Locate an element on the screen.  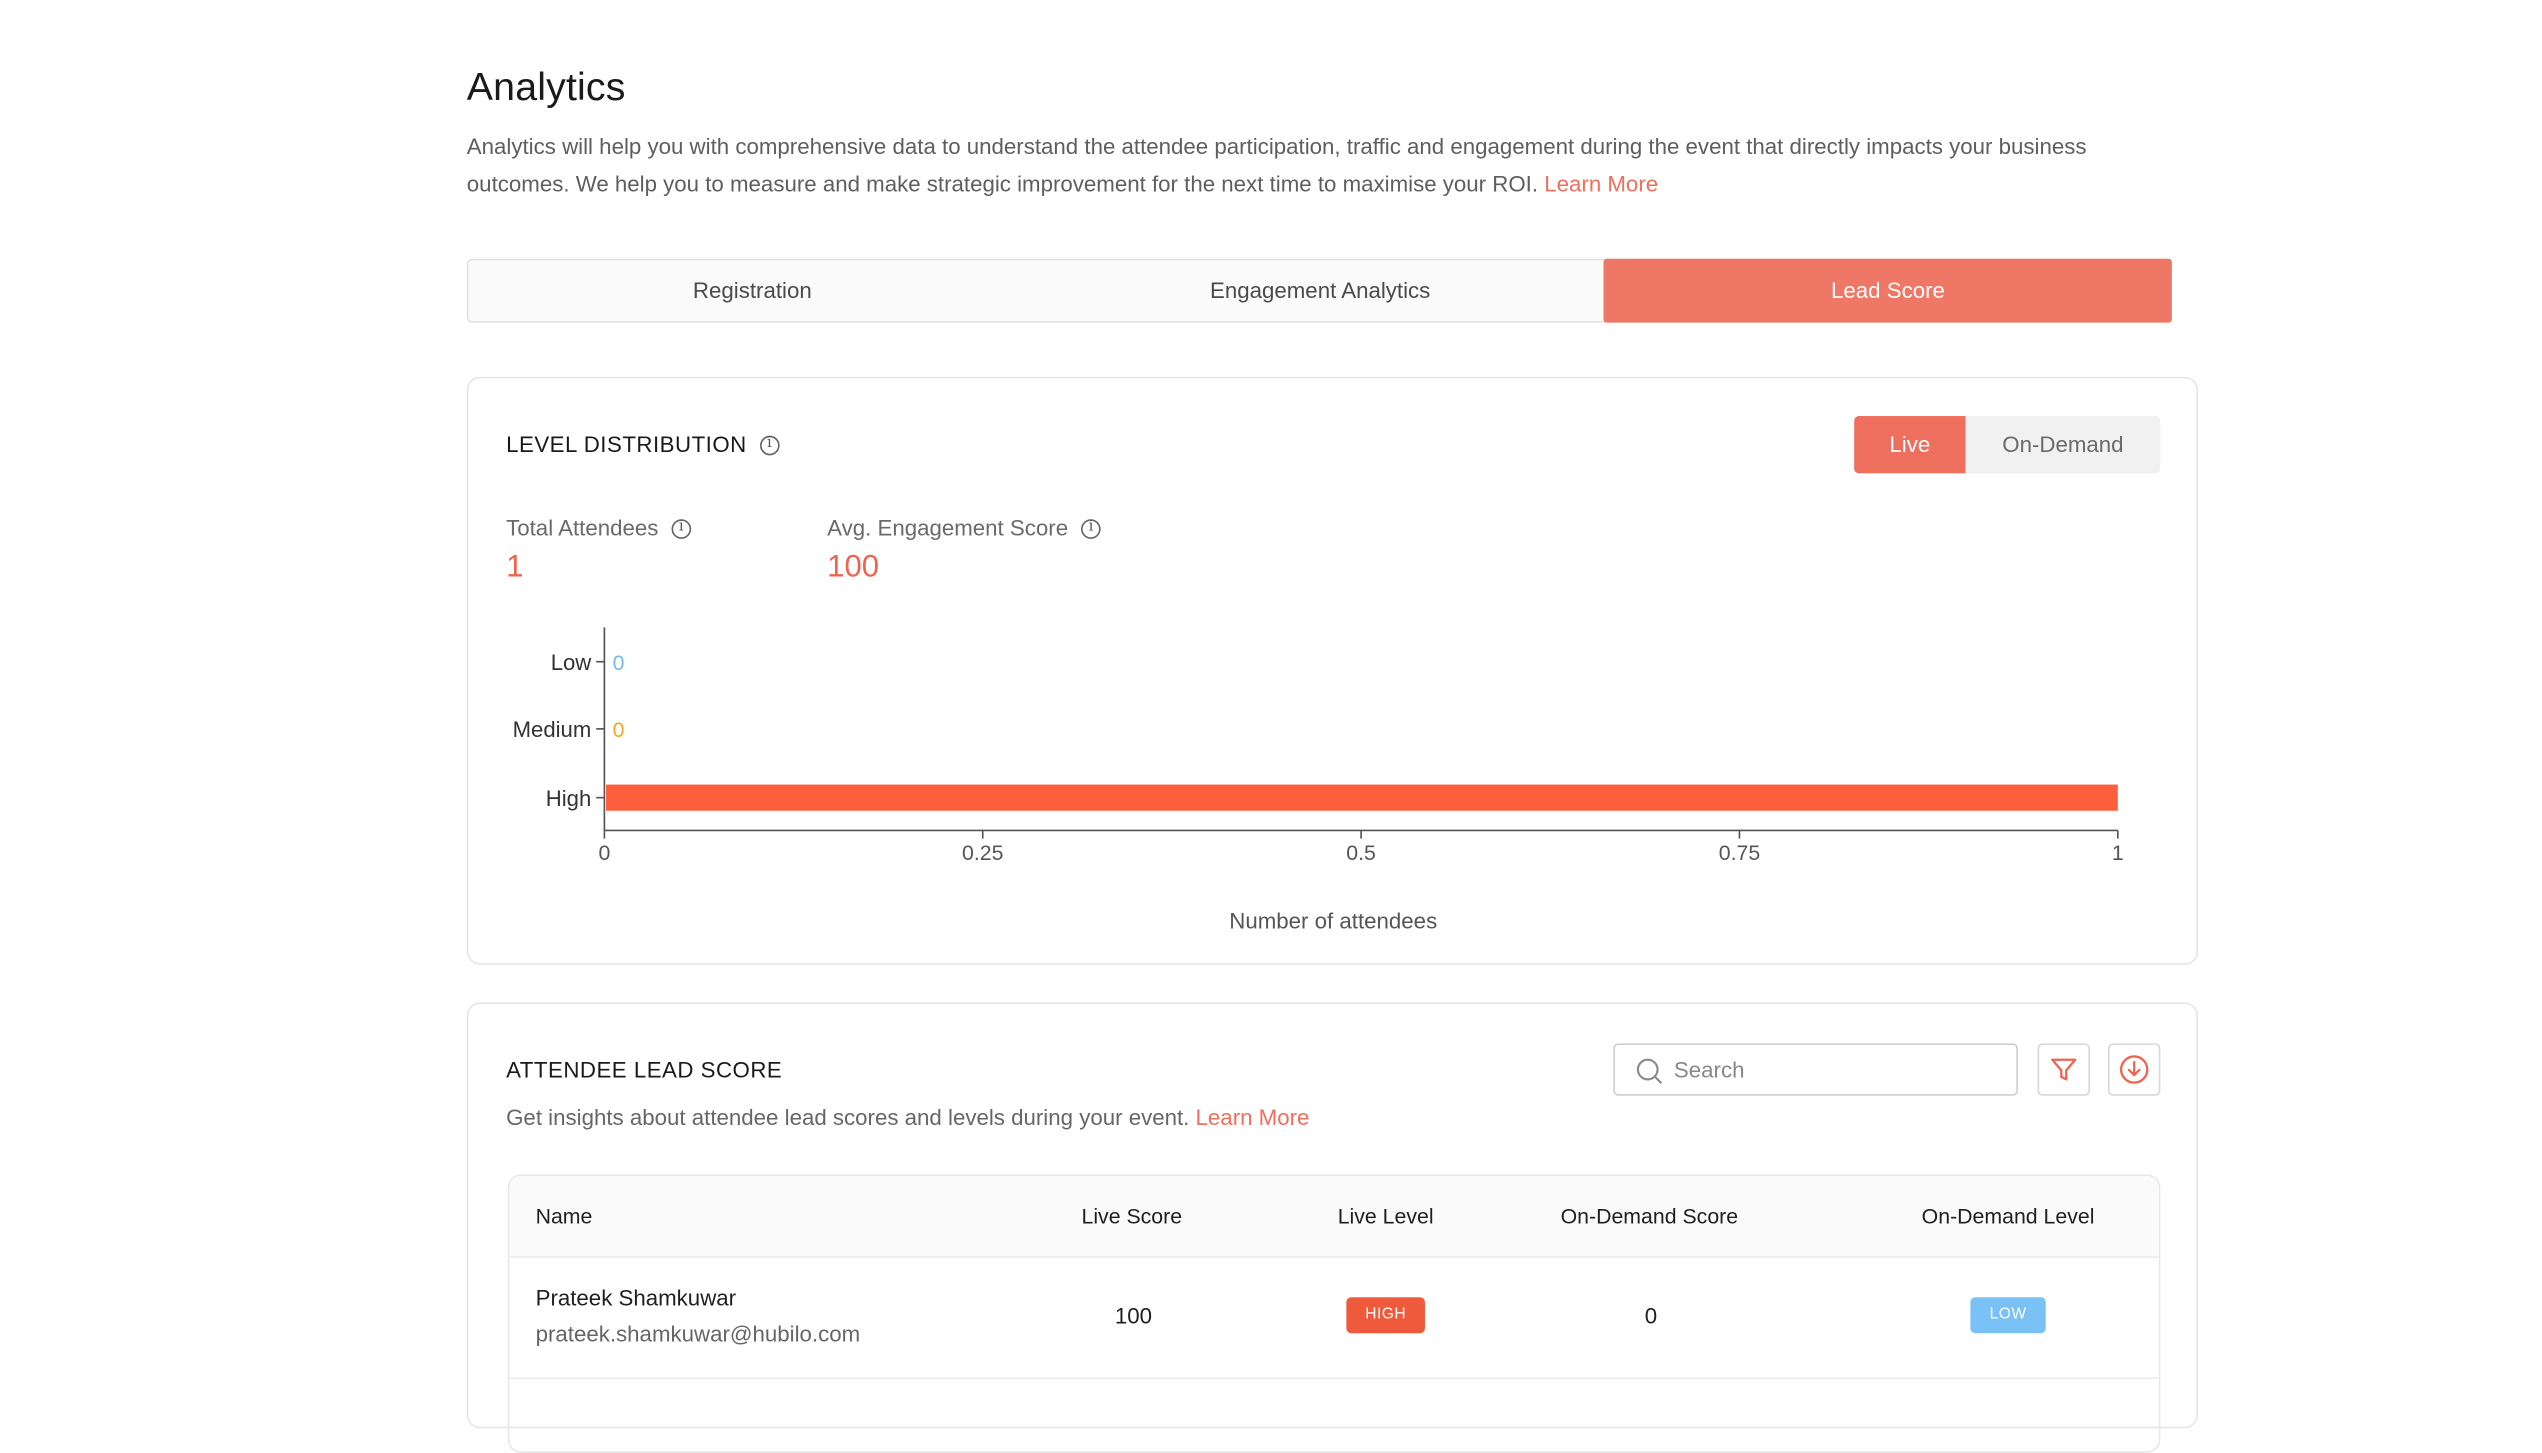
download-button is located at coordinates (2134, 1069).